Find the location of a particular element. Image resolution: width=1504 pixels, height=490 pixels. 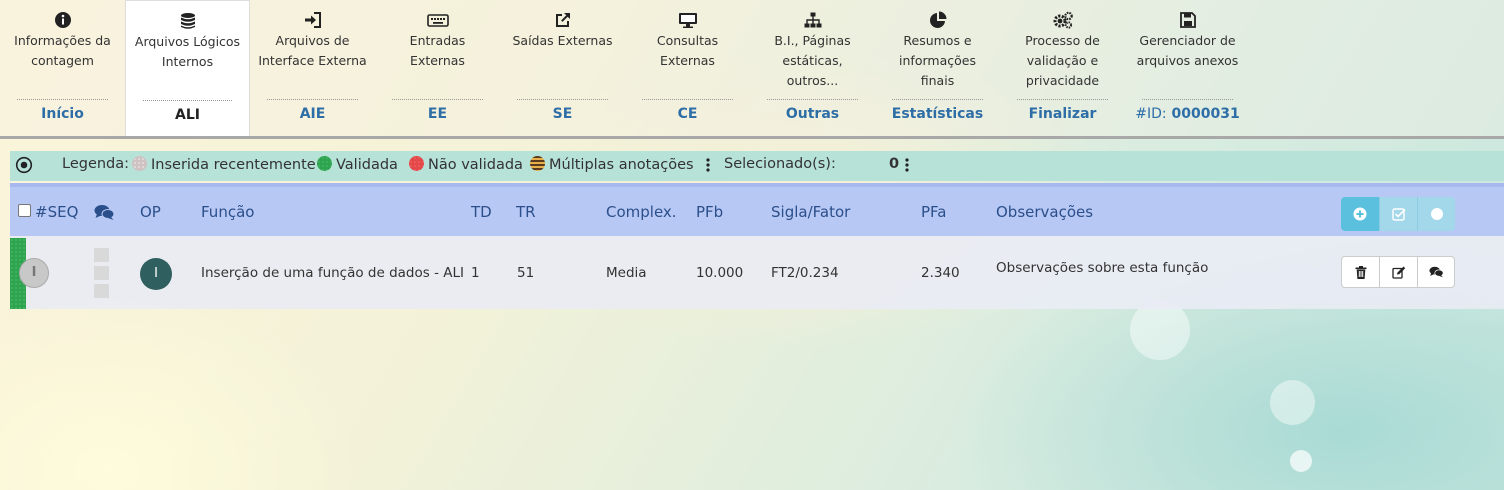

selected-menu-icon is located at coordinates (907, 165).